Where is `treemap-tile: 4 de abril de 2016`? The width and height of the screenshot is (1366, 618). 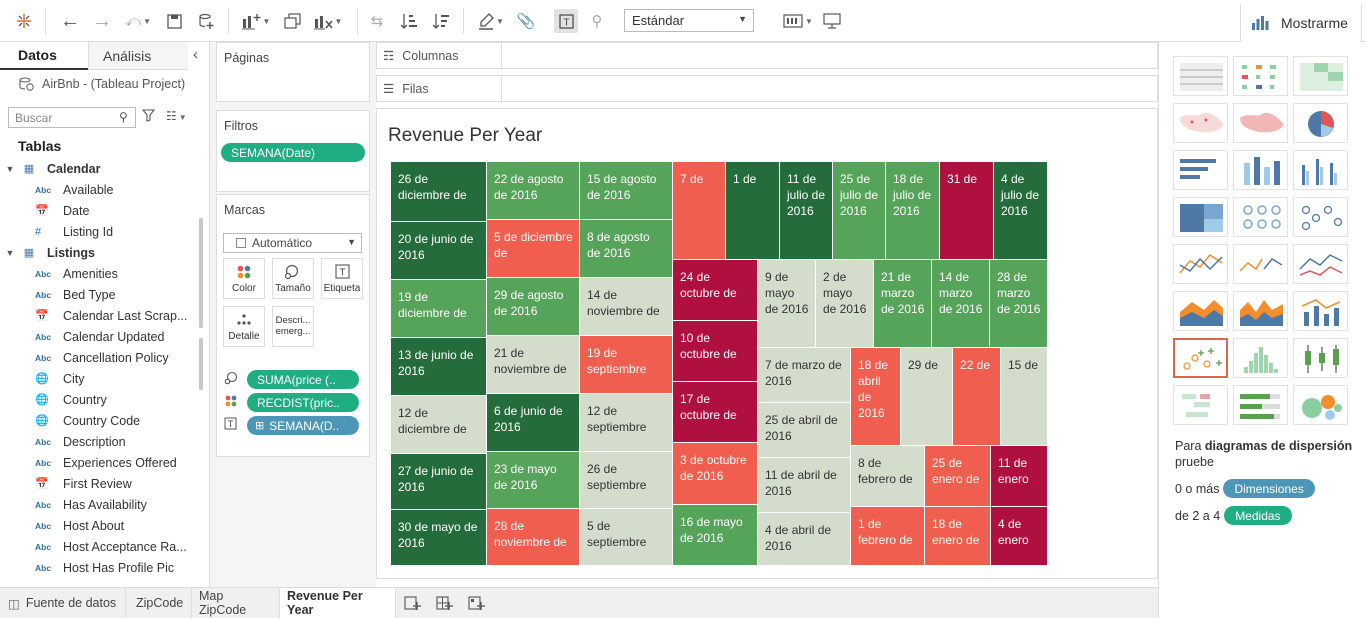
treemap-tile: 4 de abril de 2016 is located at coordinates (804, 539).